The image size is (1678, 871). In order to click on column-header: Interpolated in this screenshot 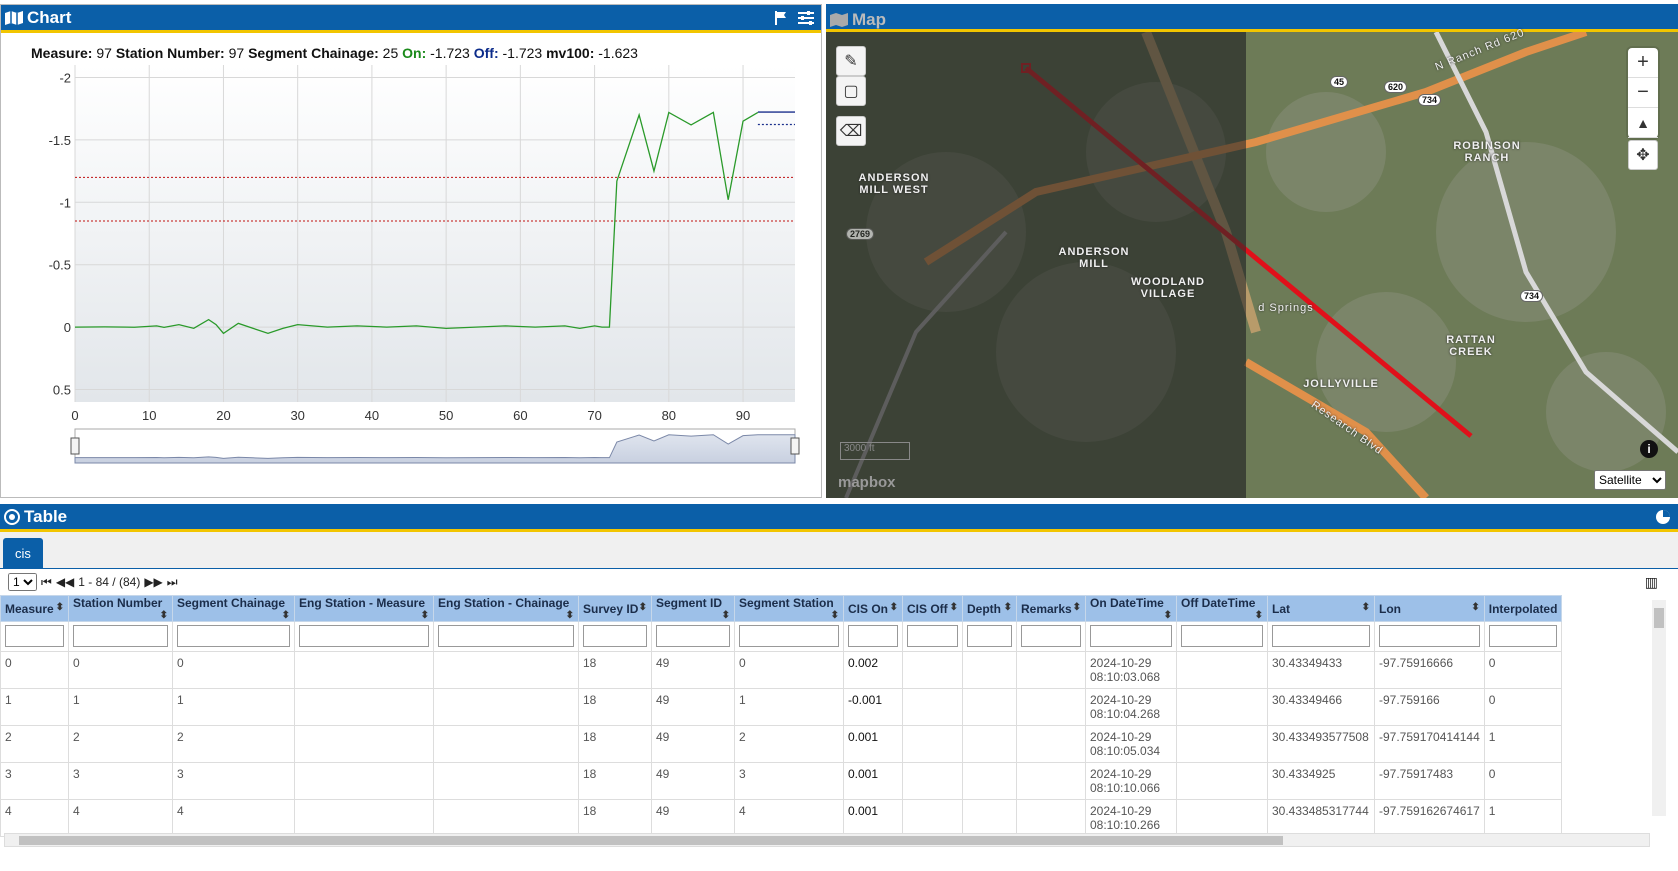, I will do `click(1523, 608)`.